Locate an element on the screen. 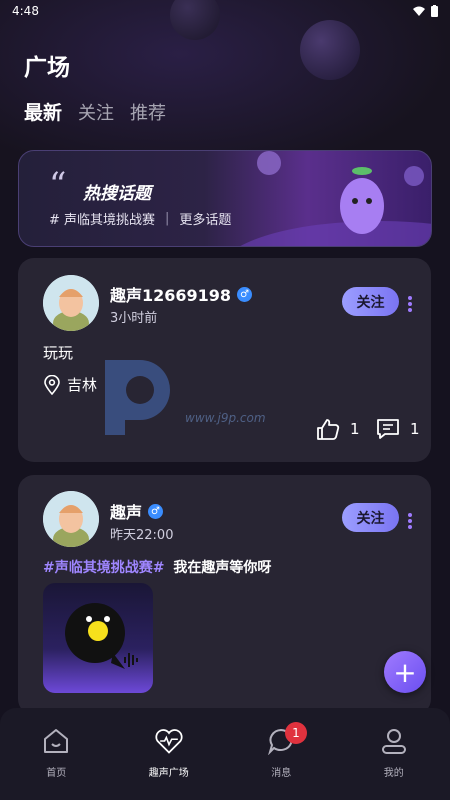 The width and height of the screenshot is (450, 800). banner-illustration is located at coordinates (335, 198).